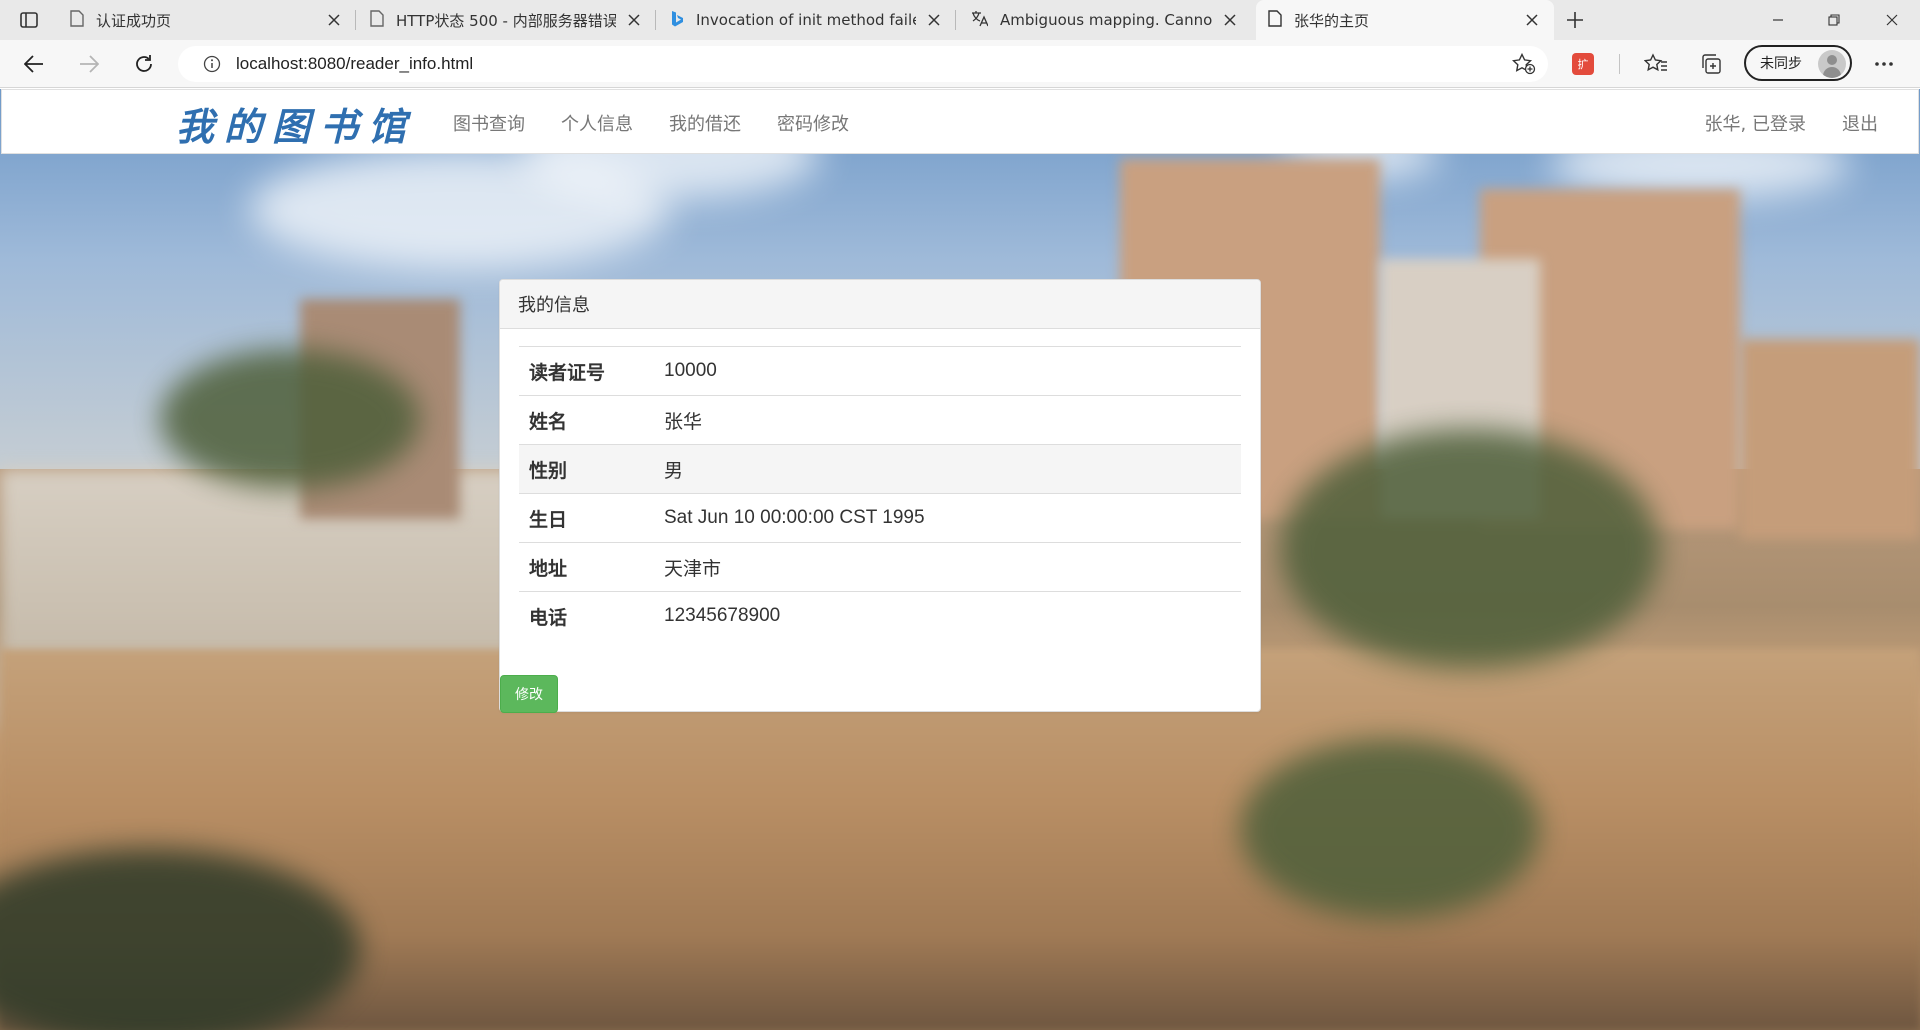  Describe the element at coordinates (979, 20) in the screenshot. I see `translate-icon` at that location.